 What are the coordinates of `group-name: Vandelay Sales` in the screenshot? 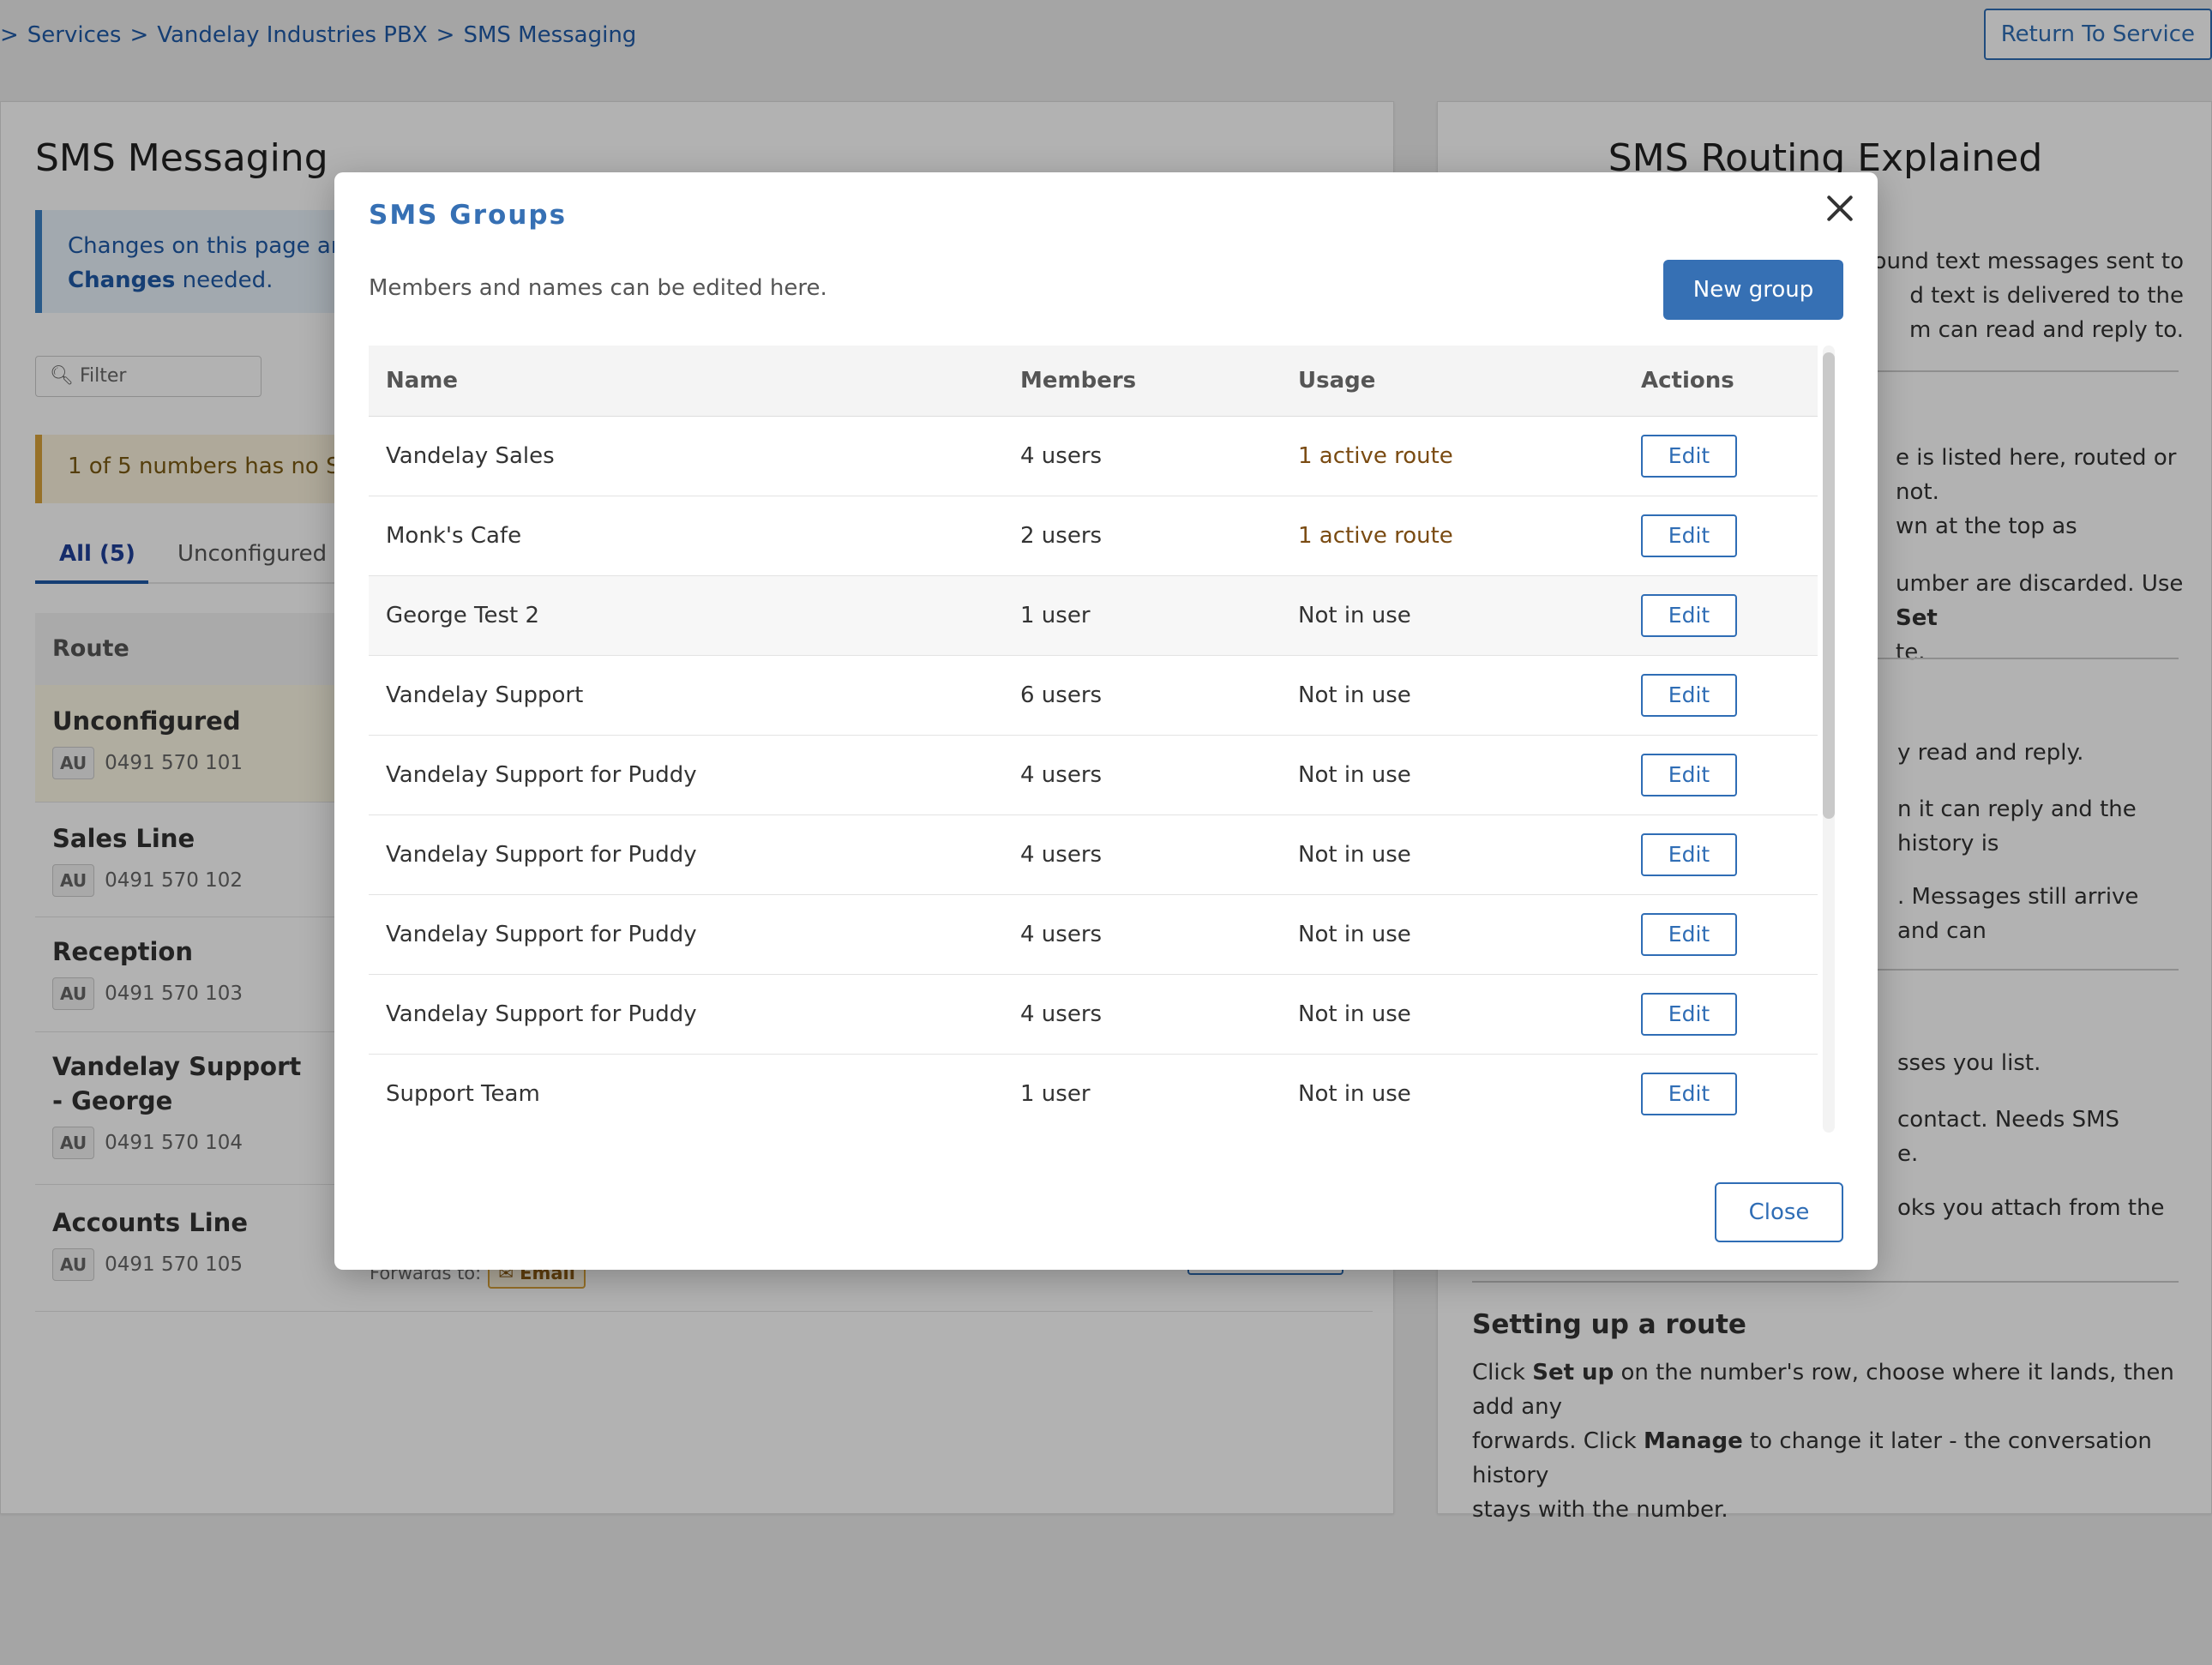 It's located at (686, 456).